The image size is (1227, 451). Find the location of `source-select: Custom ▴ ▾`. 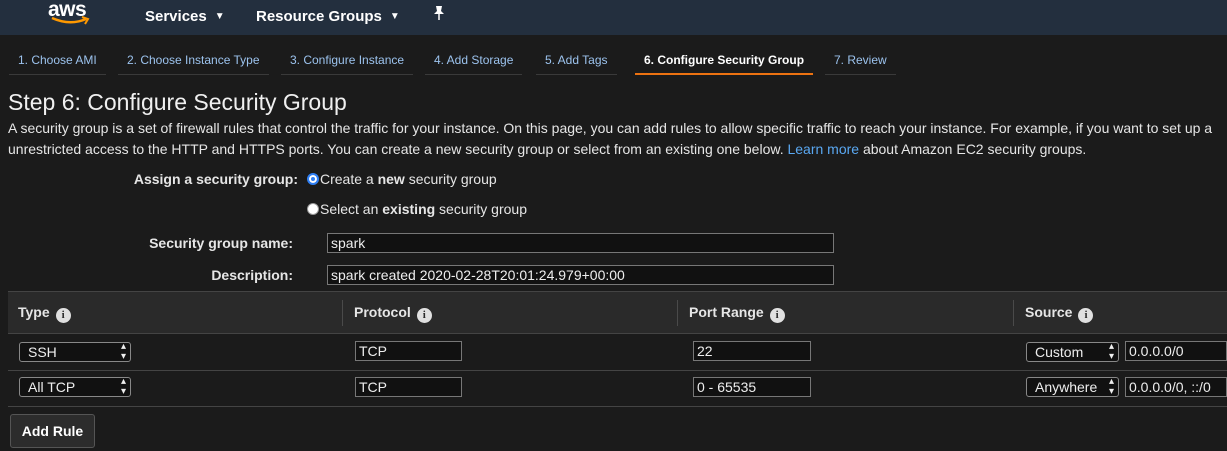

source-select: Custom ▴ ▾ is located at coordinates (1072, 352).